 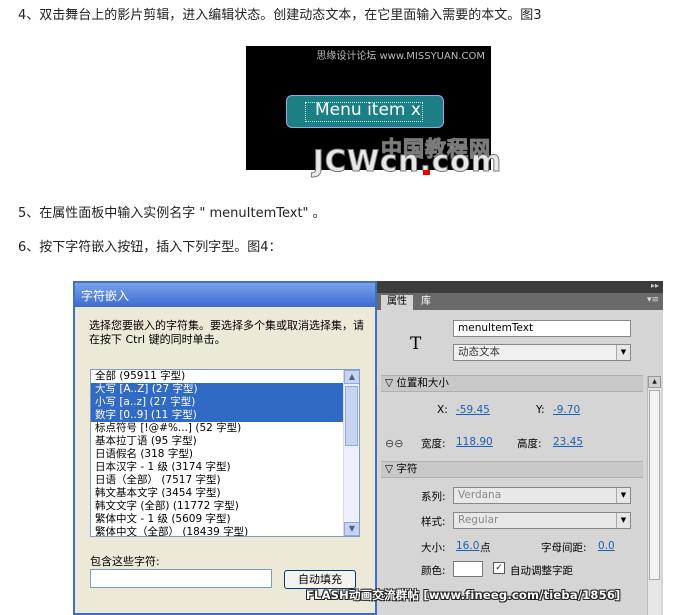 What do you see at coordinates (172, 213) in the screenshot?
I see `step-5-text: 5、在属性面板中输入实例名字 " menuItemText" 。` at bounding box center [172, 213].